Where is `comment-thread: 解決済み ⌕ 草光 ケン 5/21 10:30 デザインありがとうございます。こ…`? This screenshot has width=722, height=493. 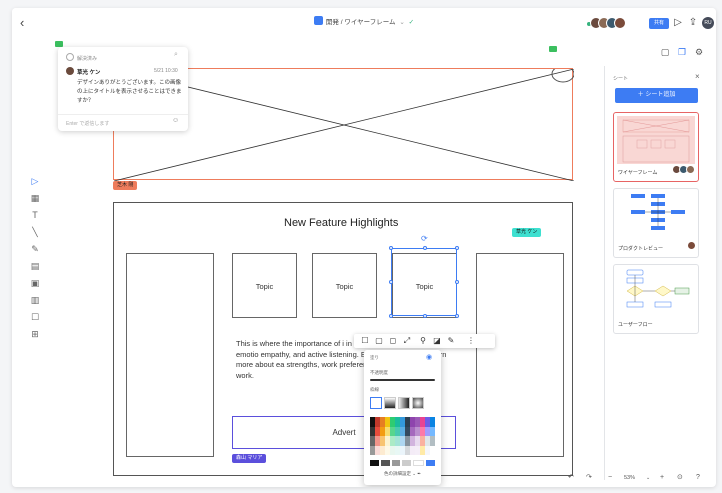
comment-thread: 解決済み ⌕ 草光 ケン 5/21 10:30 デザインありがとうございます。こ… is located at coordinates (123, 89).